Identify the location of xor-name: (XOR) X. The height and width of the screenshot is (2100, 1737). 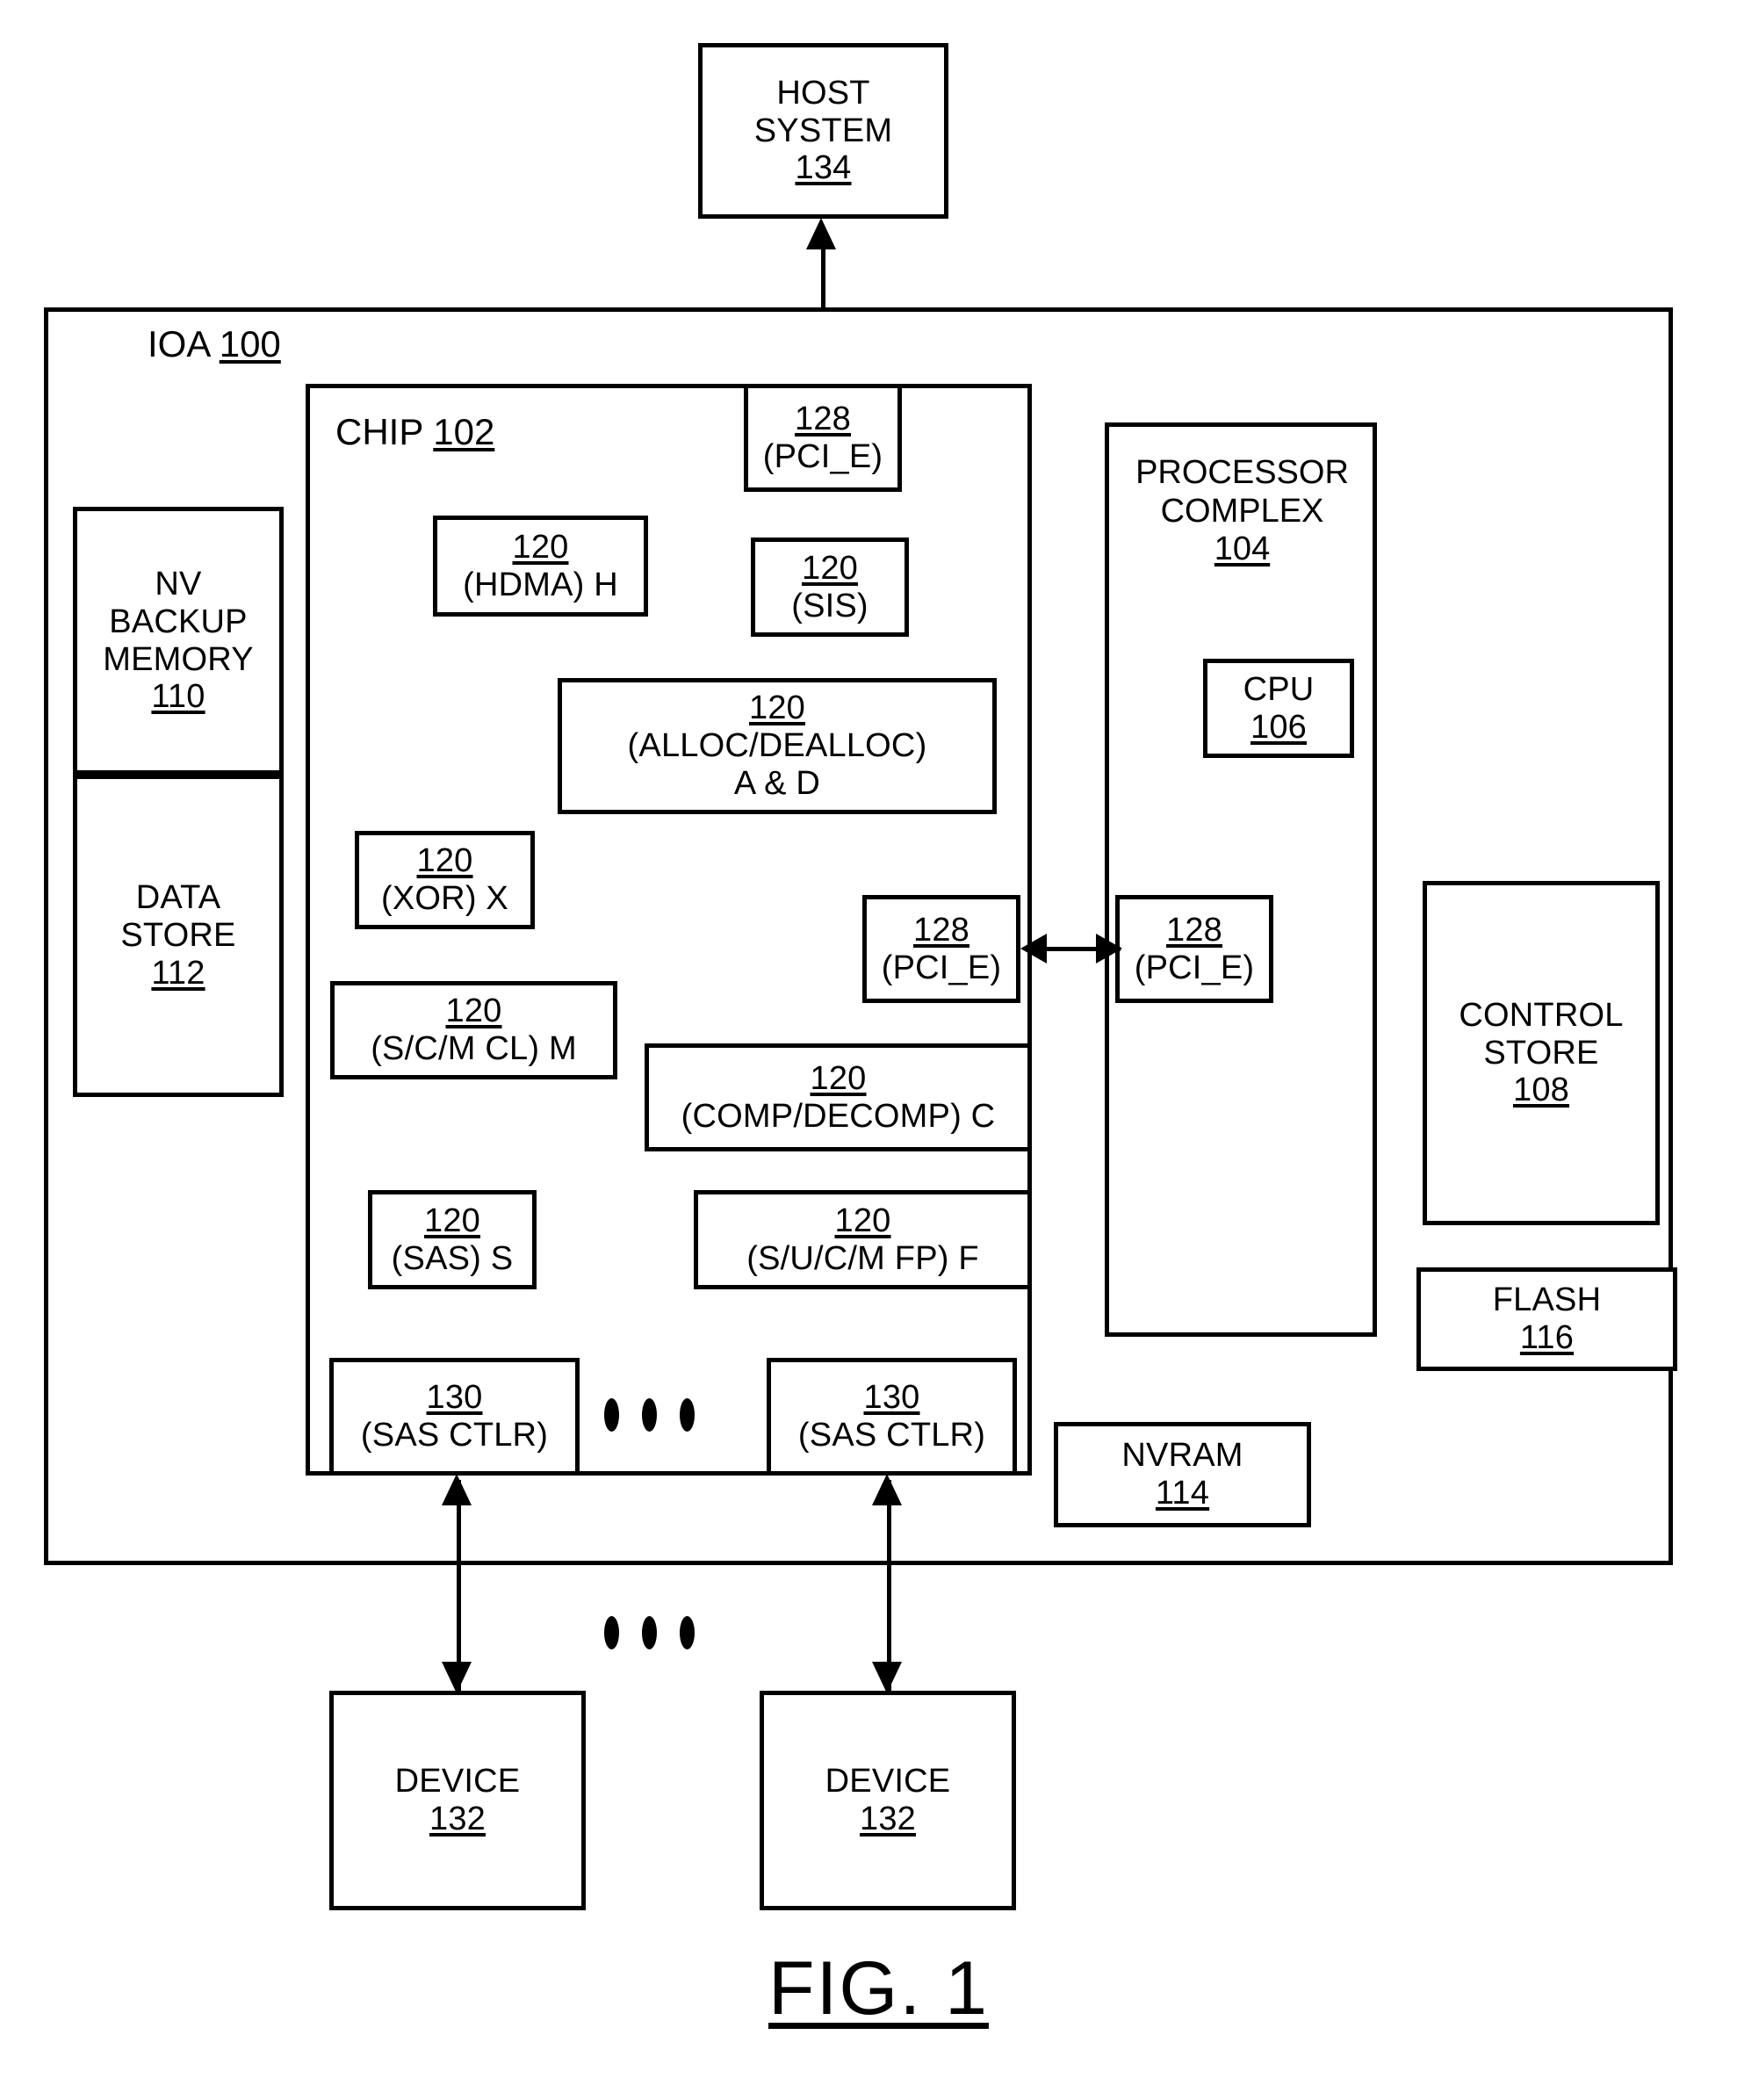
(444, 898).